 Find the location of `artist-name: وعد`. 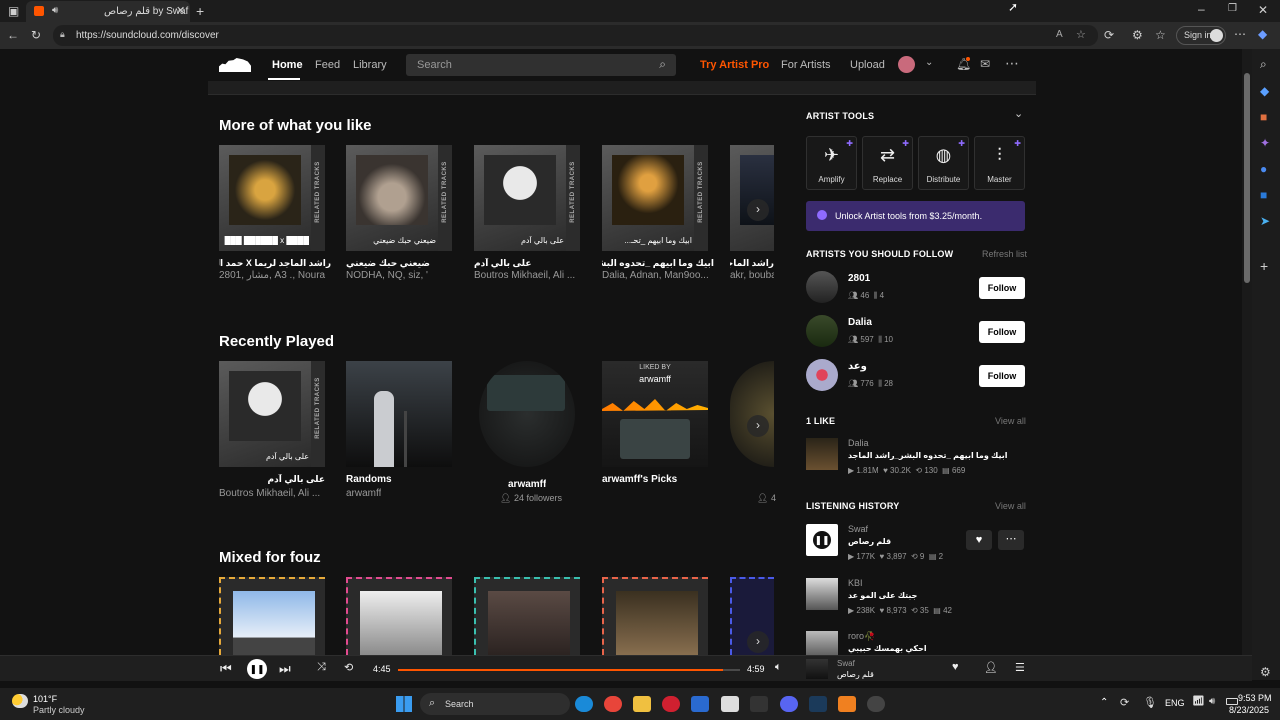

artist-name: وعد is located at coordinates (857, 366).